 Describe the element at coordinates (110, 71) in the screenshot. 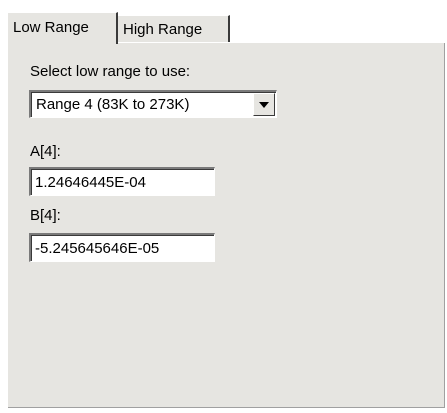

I see `select-low-range-label: Select low range to use:` at that location.